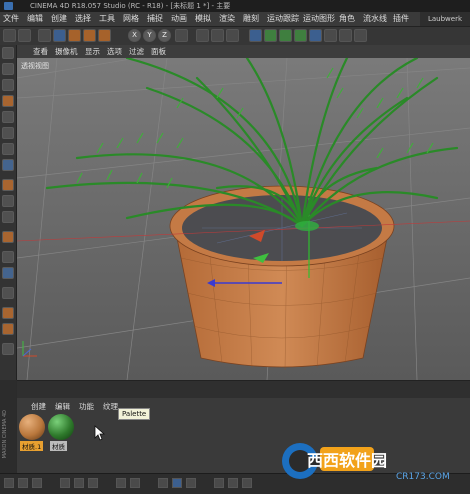 This screenshot has width=470, height=494. I want to click on menu-select: 选择, so click(83, 19).